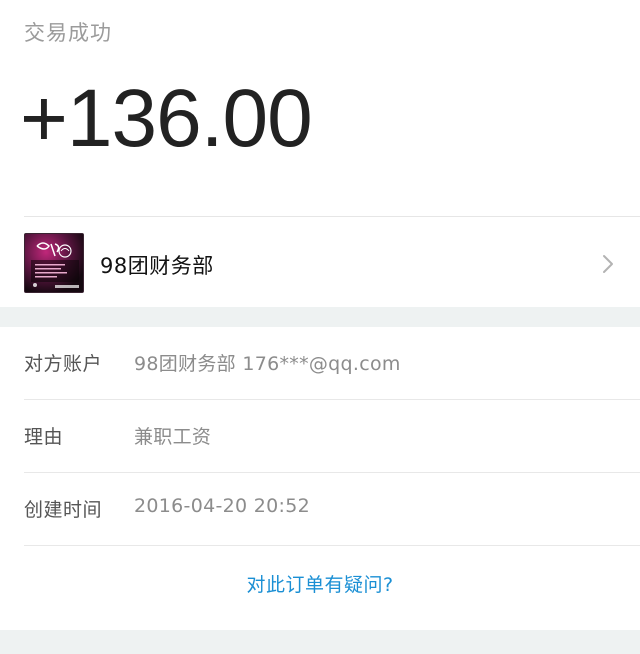 Image resolution: width=640 pixels, height=654 pixels. What do you see at coordinates (157, 266) in the screenshot?
I see `payee-name: 98团财务部` at bounding box center [157, 266].